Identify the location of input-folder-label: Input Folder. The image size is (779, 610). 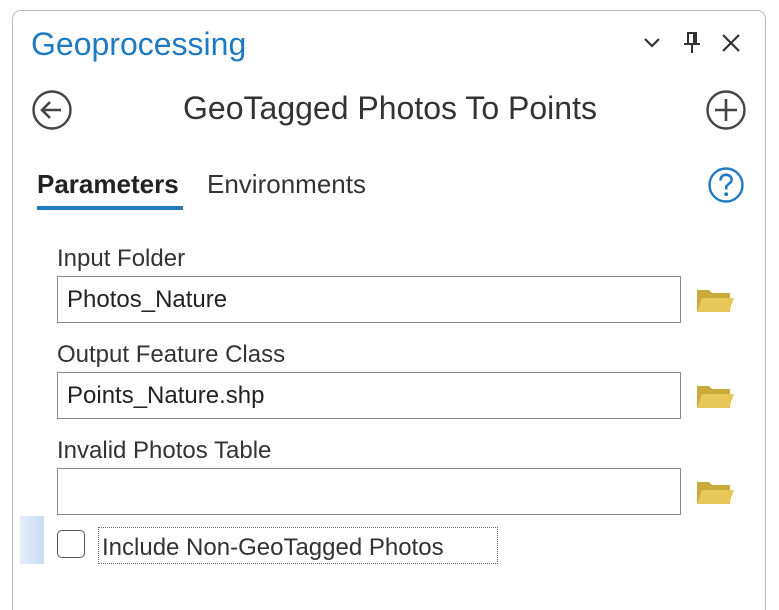
(121, 258).